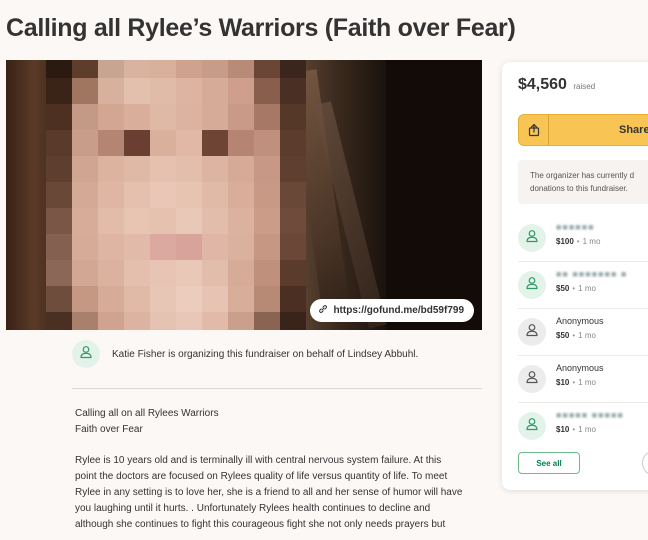  I want to click on donation-item: Anonymous $50 • 1 mo, so click(583, 332).